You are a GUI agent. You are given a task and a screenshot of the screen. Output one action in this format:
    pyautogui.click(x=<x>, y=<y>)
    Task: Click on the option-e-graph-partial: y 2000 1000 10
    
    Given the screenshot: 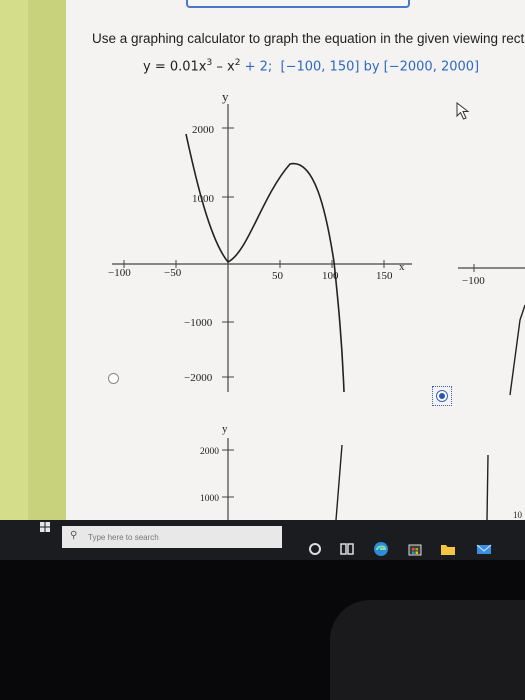 What is the action you would take?
    pyautogui.click(x=361, y=471)
    